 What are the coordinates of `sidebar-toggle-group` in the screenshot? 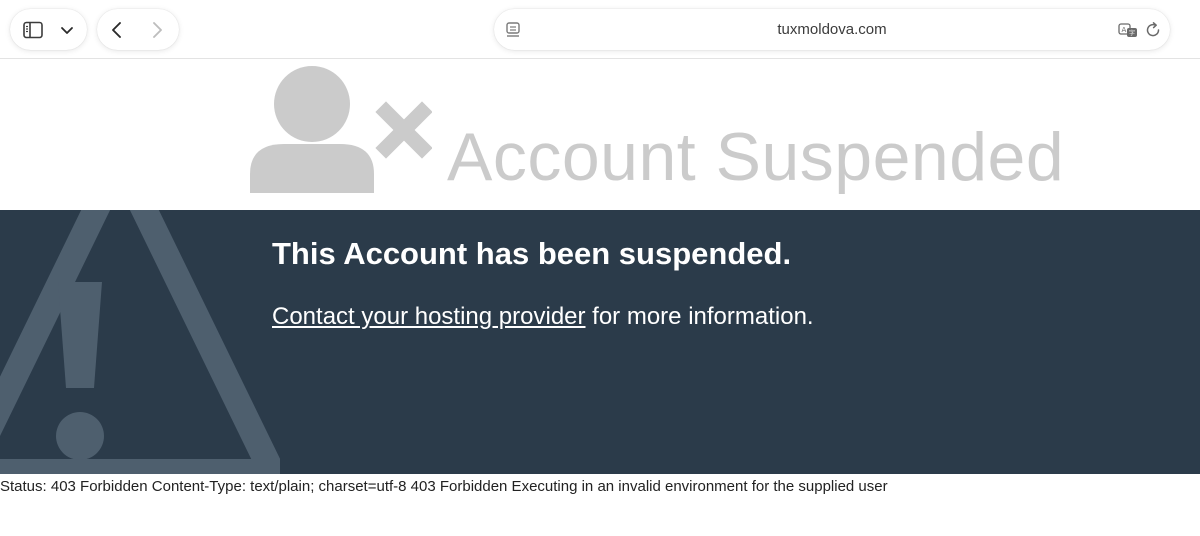 It's located at (48, 29).